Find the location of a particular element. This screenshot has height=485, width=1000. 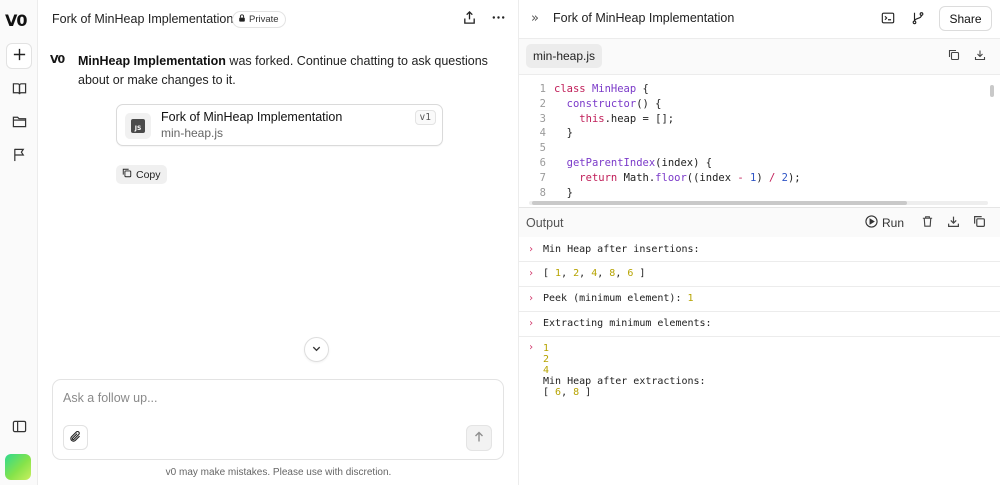

trash-icon is located at coordinates (927, 223).